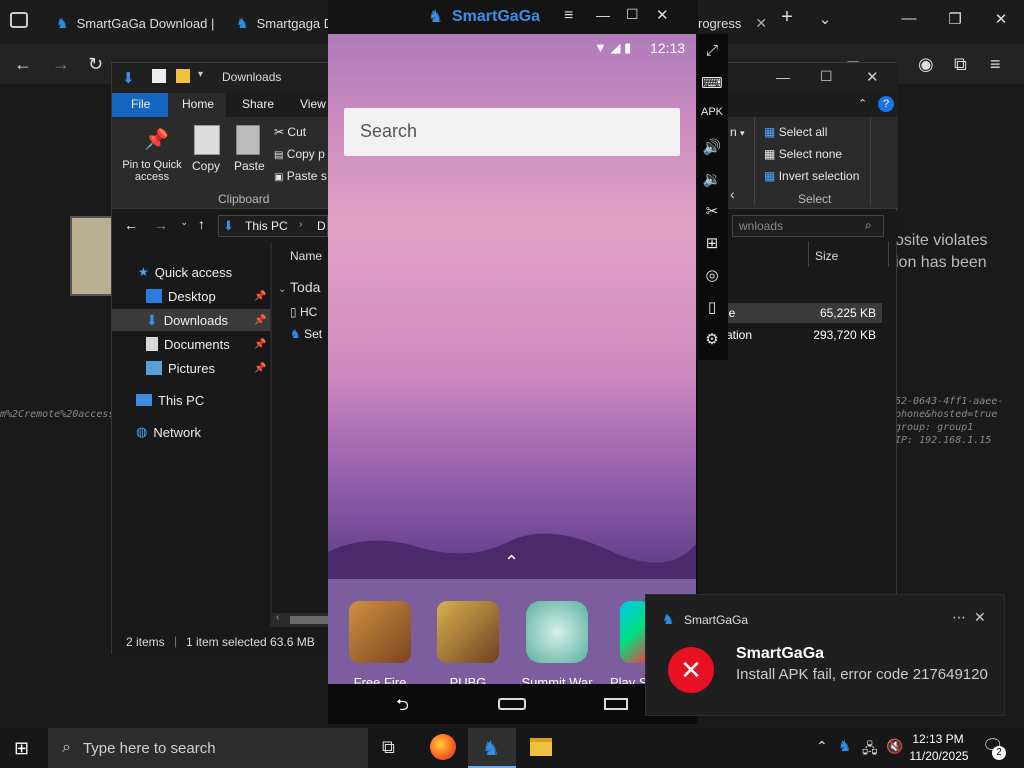 This screenshot has height=768, width=1024. Describe the element at coordinates (795, 132) in the screenshot. I see `select-all-button: ▦ Select all` at that location.